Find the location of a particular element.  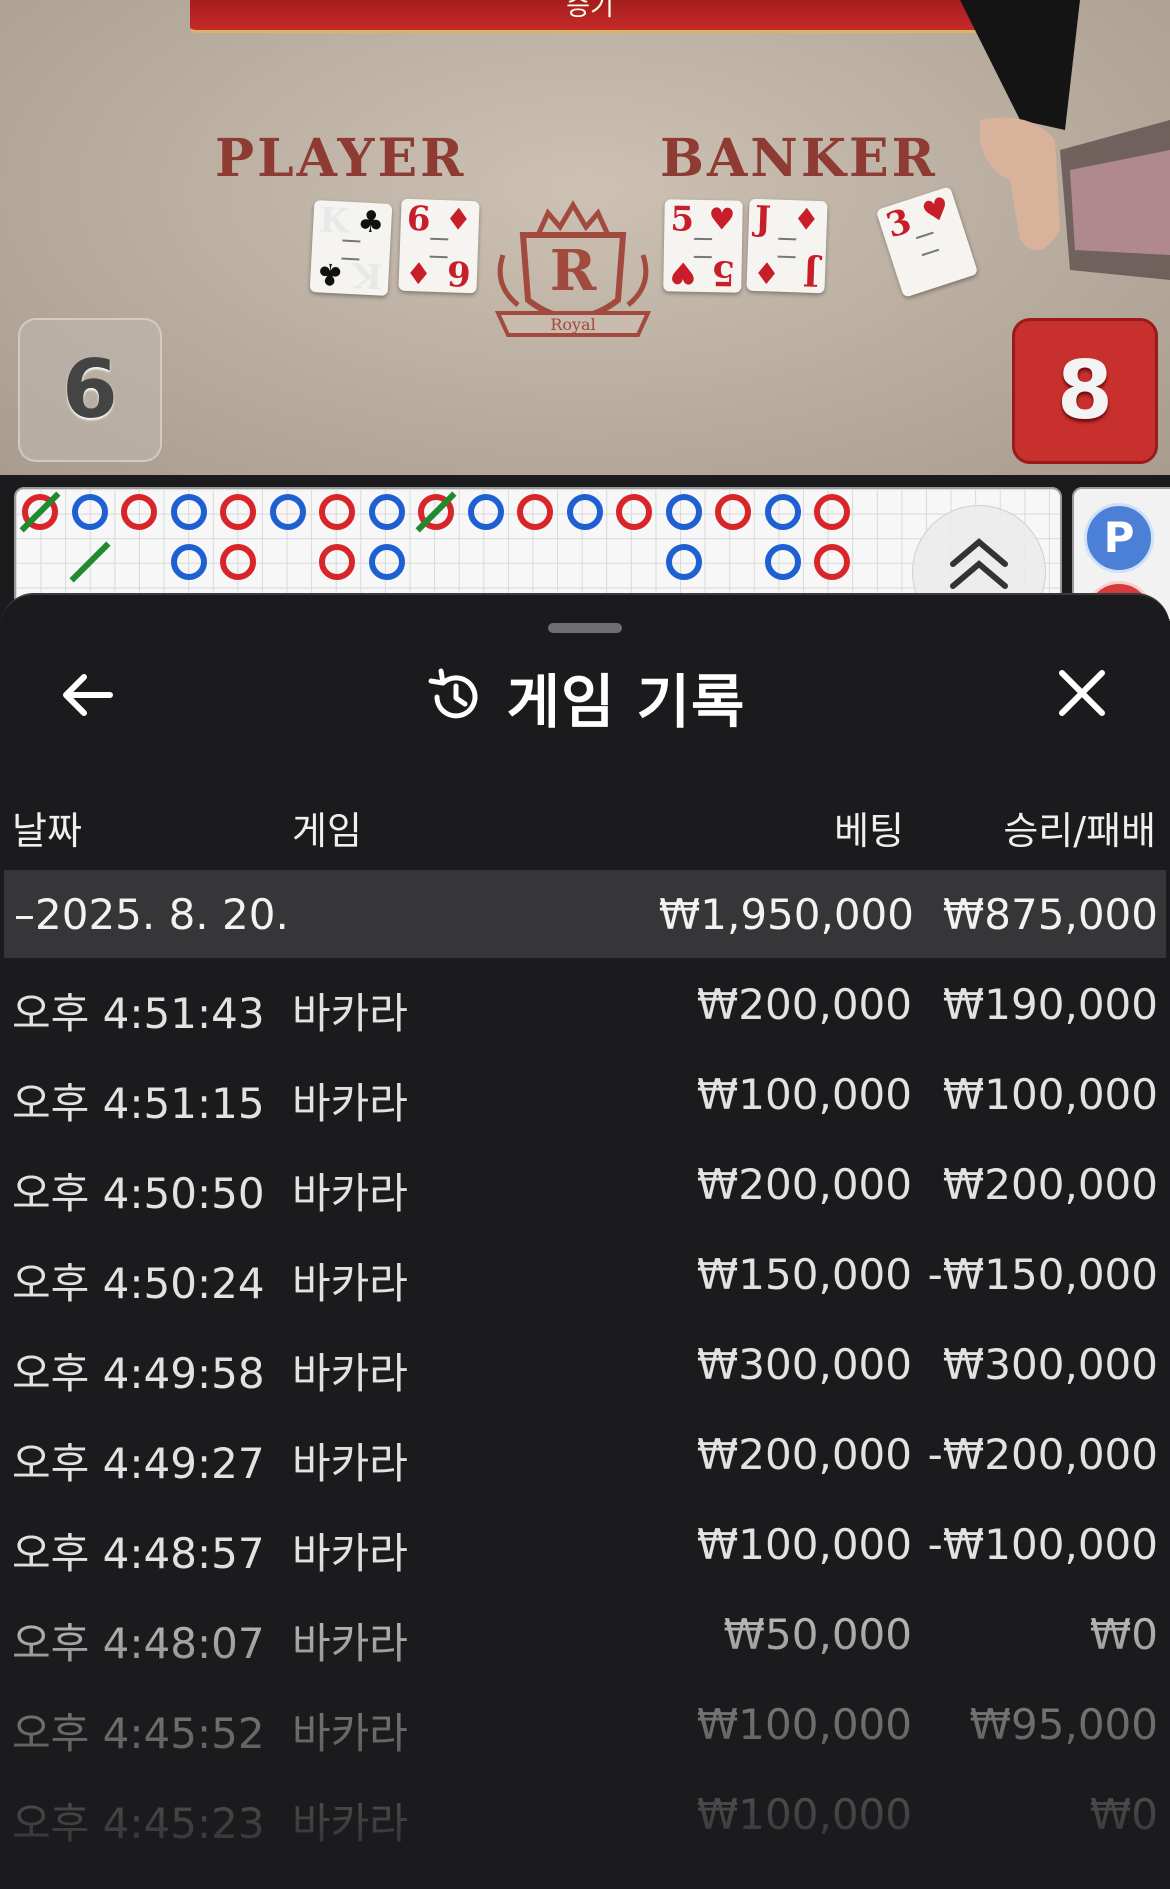

table-row: 오후 4:51:15 바카라 ₩100,000 ₩100,000 is located at coordinates (585, 1093).